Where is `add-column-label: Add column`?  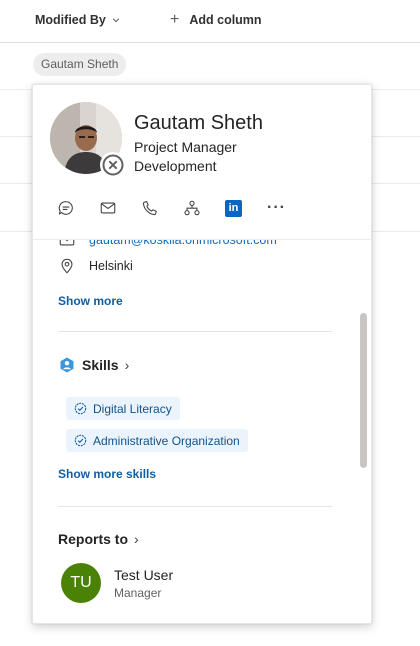 add-column-label: Add column is located at coordinates (225, 20).